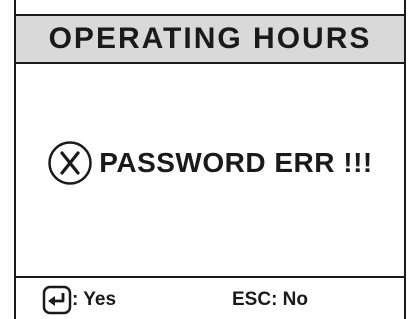  Describe the element at coordinates (70, 163) in the screenshot. I see `error-x-circle-icon` at that location.